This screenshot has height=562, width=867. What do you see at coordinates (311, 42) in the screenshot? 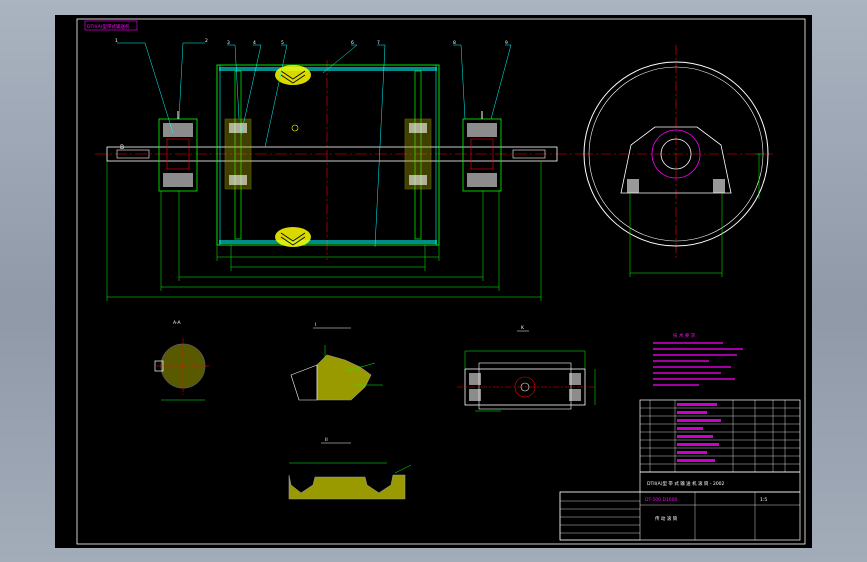
I see `part-balloons: 1 2 3 4 5 6 7 8 9` at bounding box center [311, 42].